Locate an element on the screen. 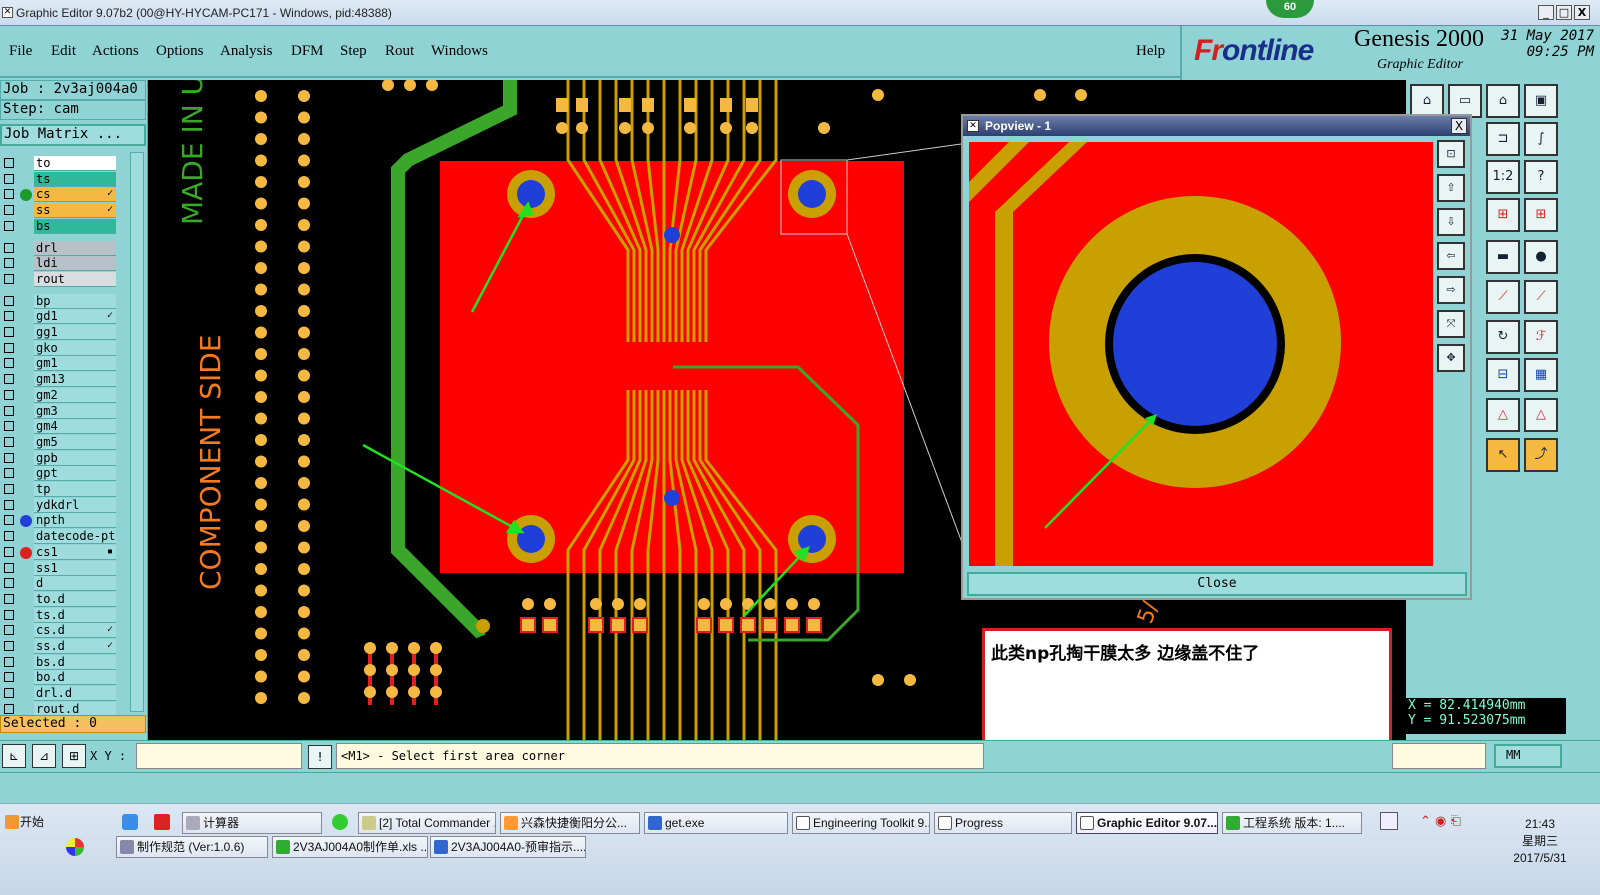  menu-edit: Edit is located at coordinates (63, 51).